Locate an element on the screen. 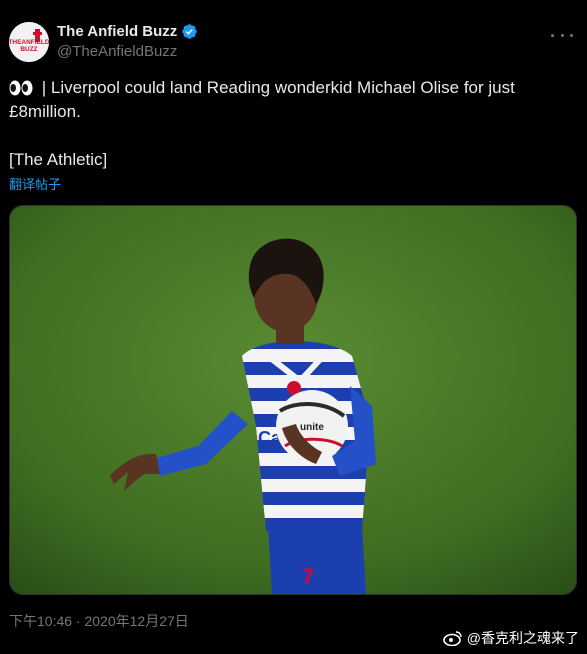 Image resolution: width=587 pixels, height=654 pixels. author-name: The Anfield Buzz is located at coordinates (117, 31).